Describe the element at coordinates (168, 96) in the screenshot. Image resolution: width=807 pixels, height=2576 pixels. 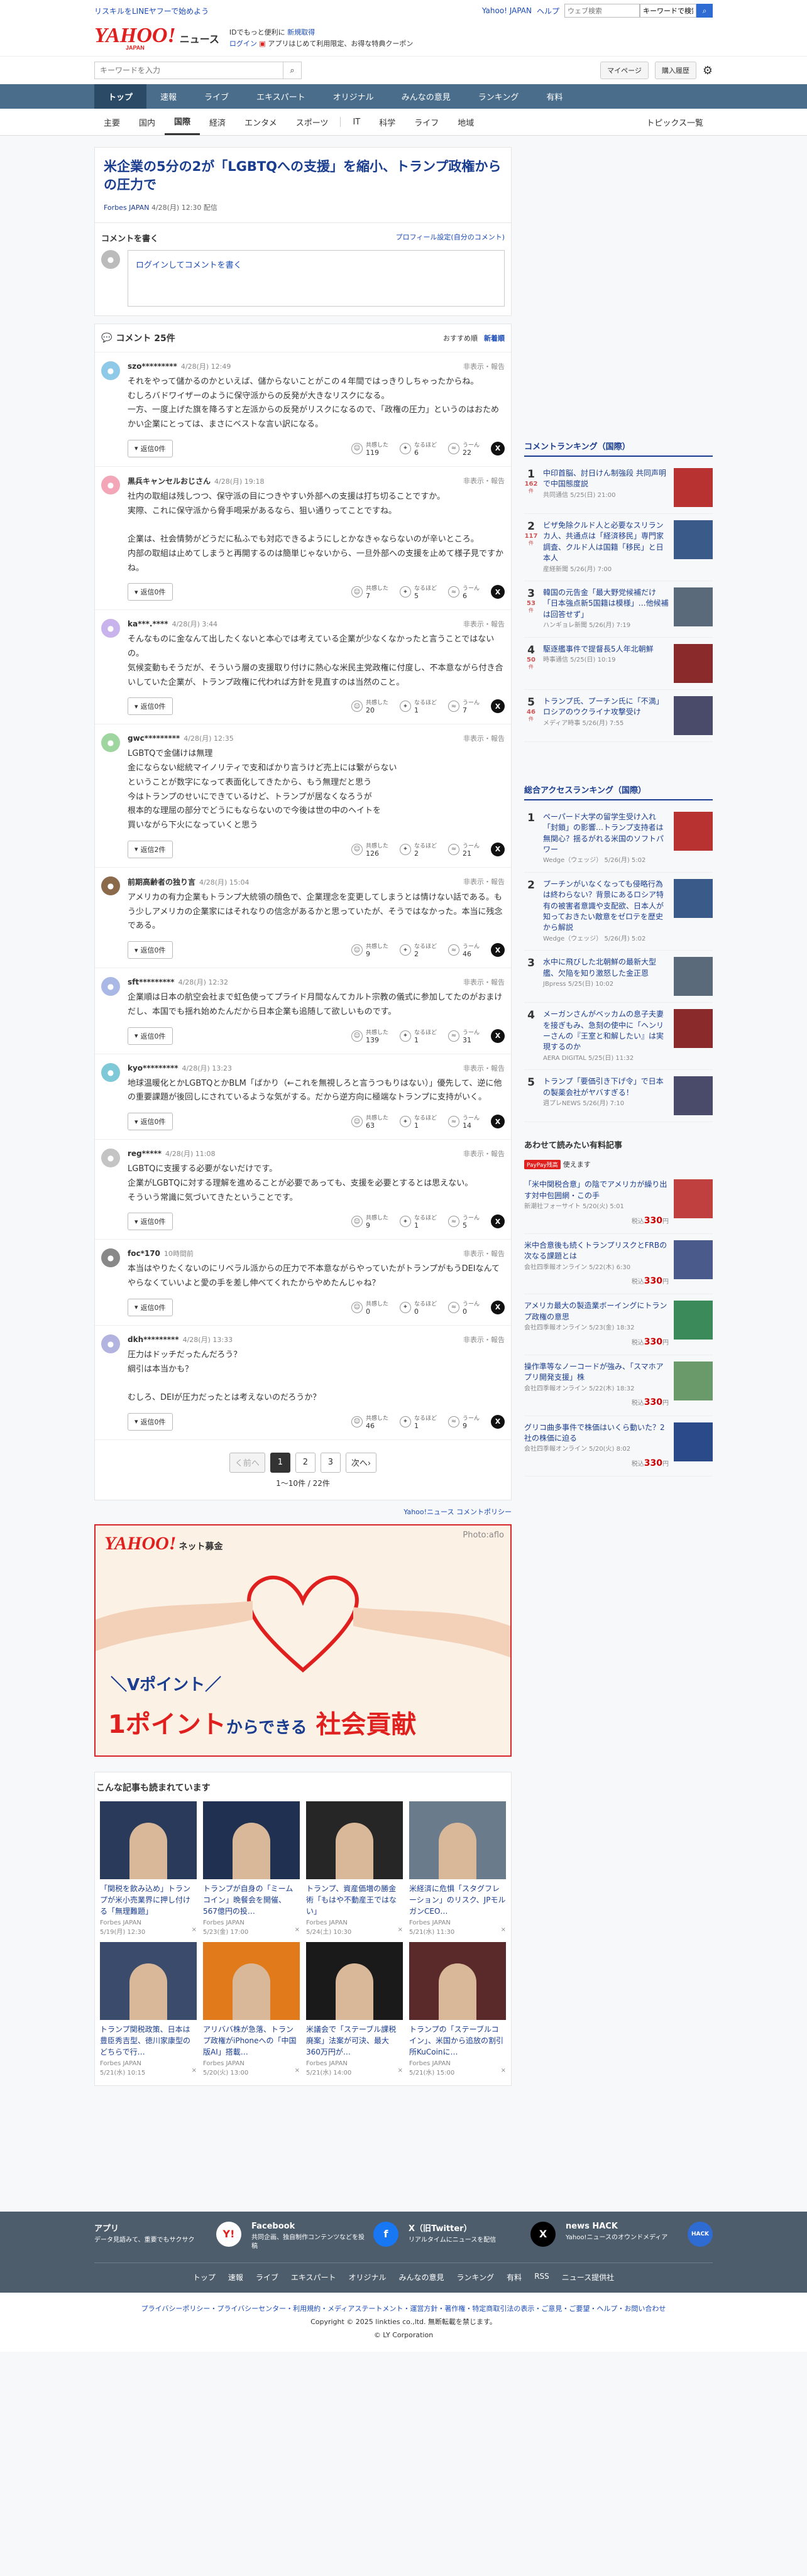
I see `gnav-breaking: 速報` at that location.